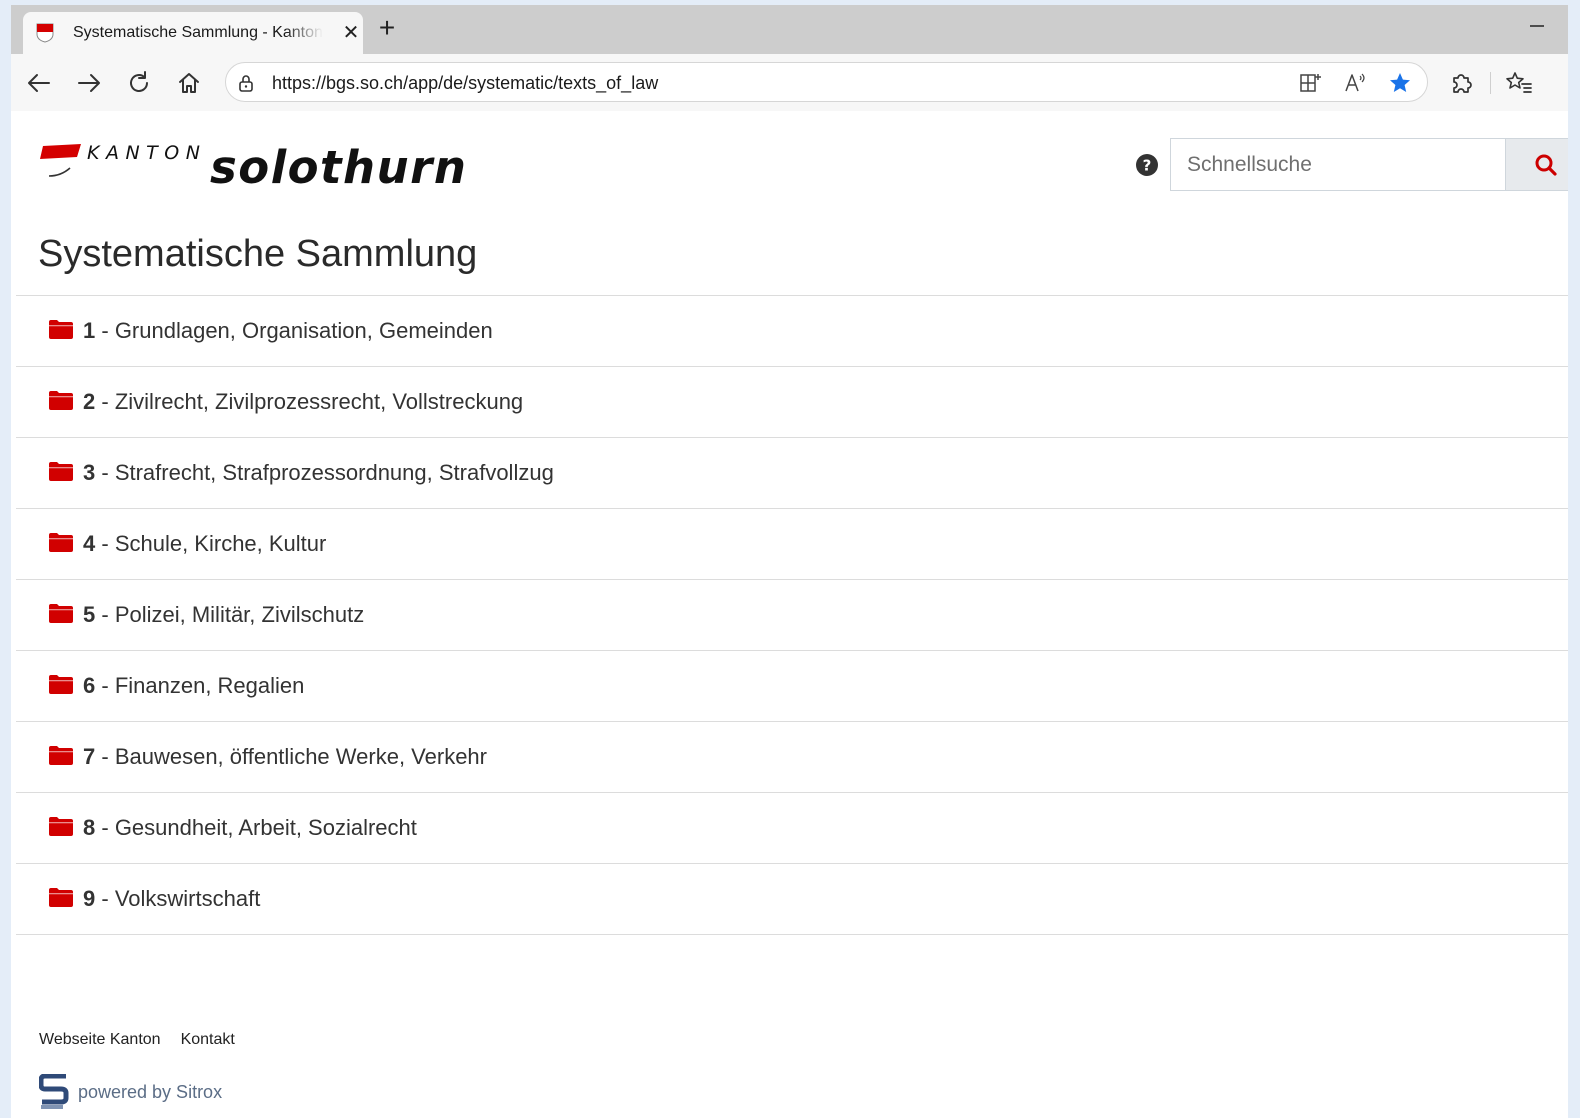 The image size is (1580, 1118). Describe the element at coordinates (303, 330) in the screenshot. I see `category-title: Grundlagen, Organisation, Gemeinden` at that location.